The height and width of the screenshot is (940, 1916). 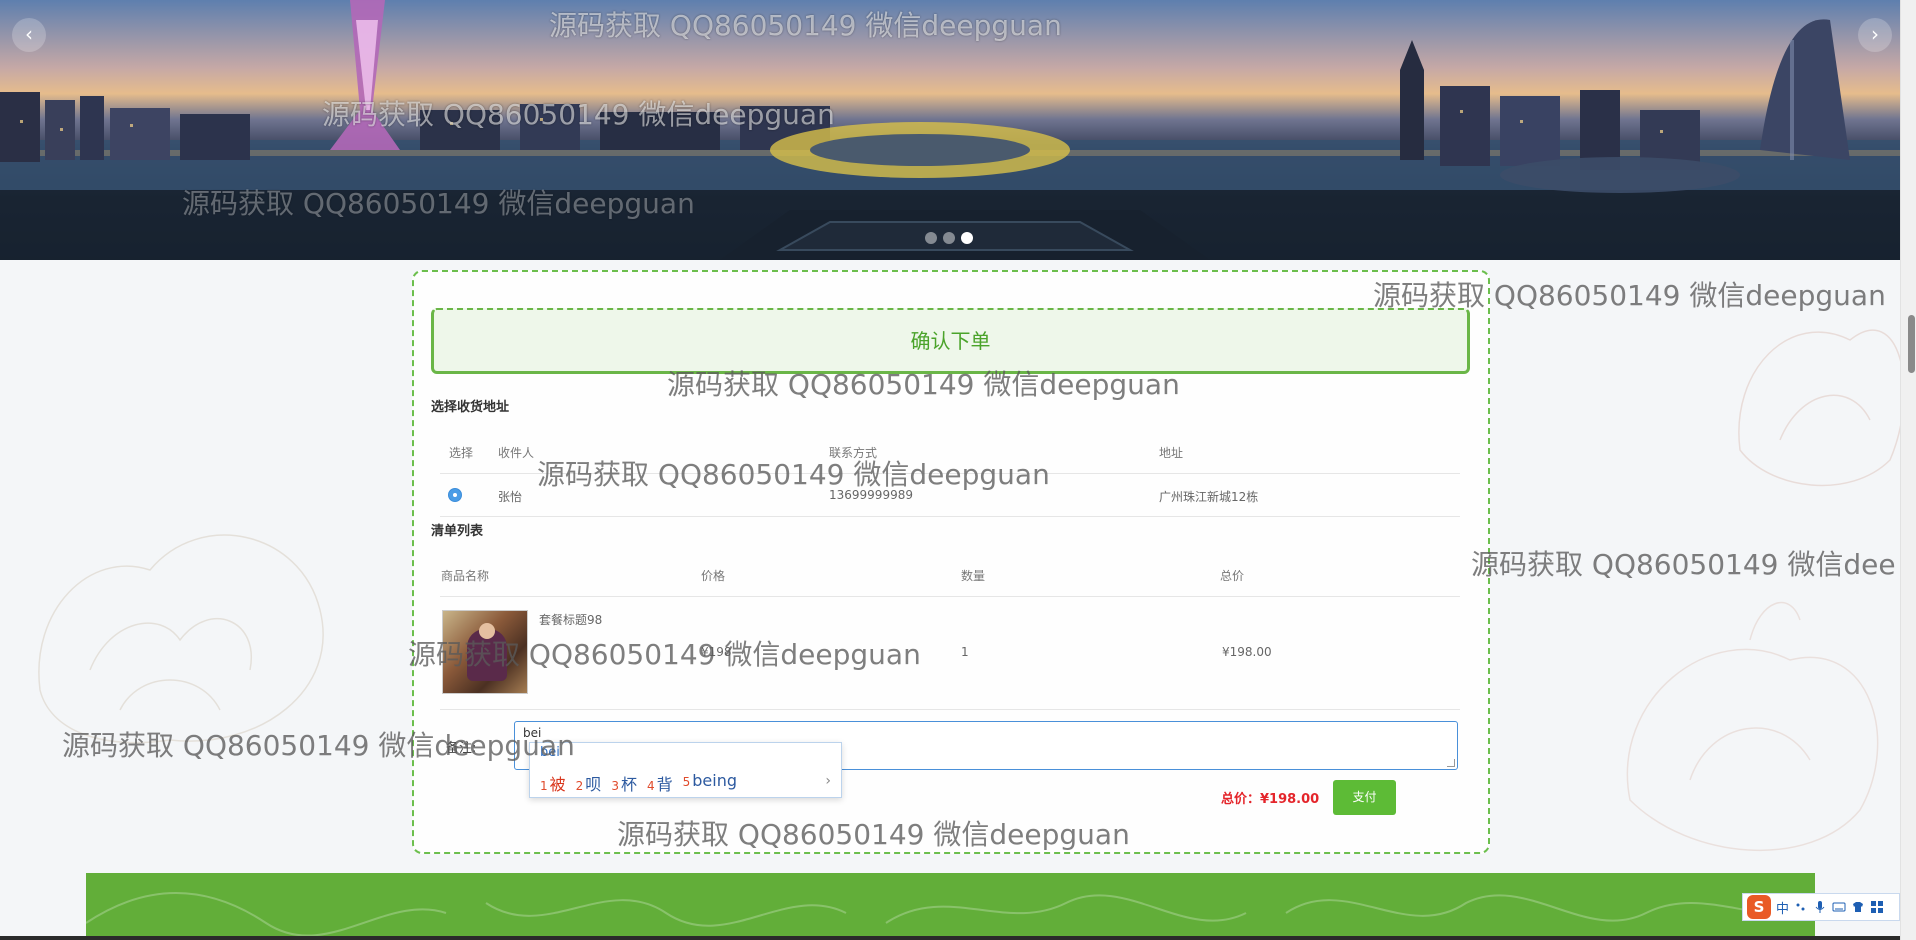 What do you see at coordinates (950, 914) in the screenshot?
I see `footer-pattern` at bounding box center [950, 914].